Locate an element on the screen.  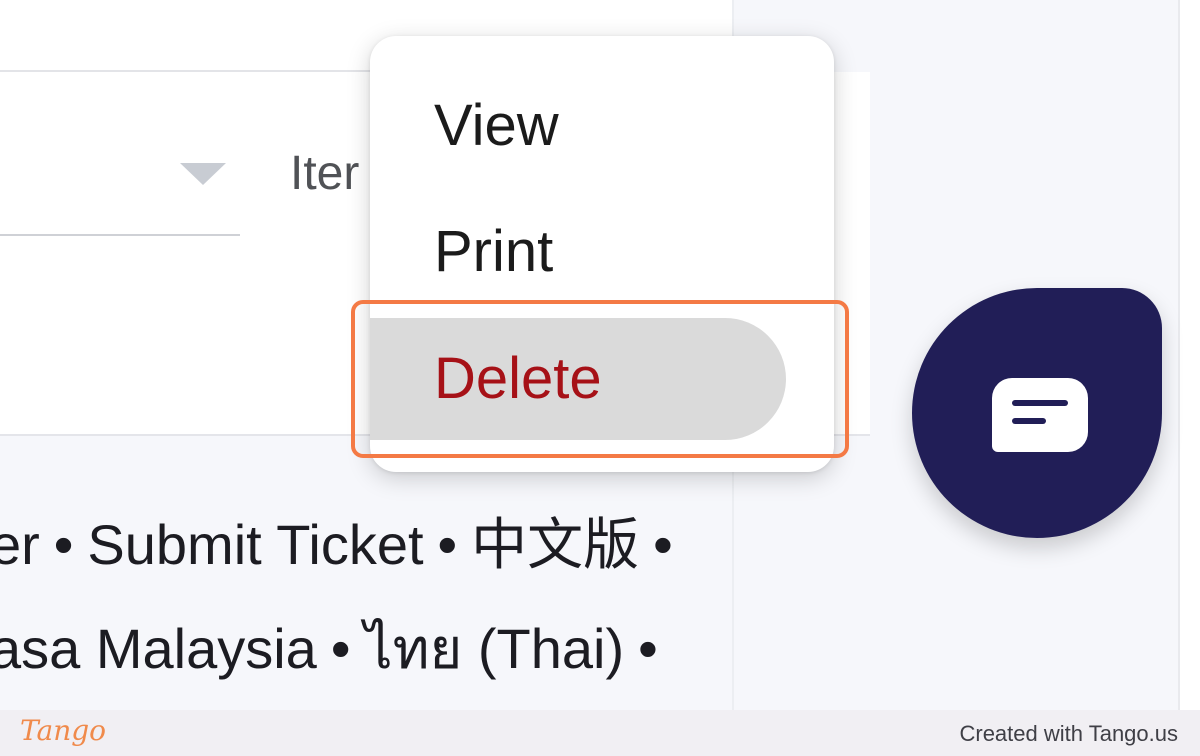
chat-launcher-button is located at coordinates (1037, 413).